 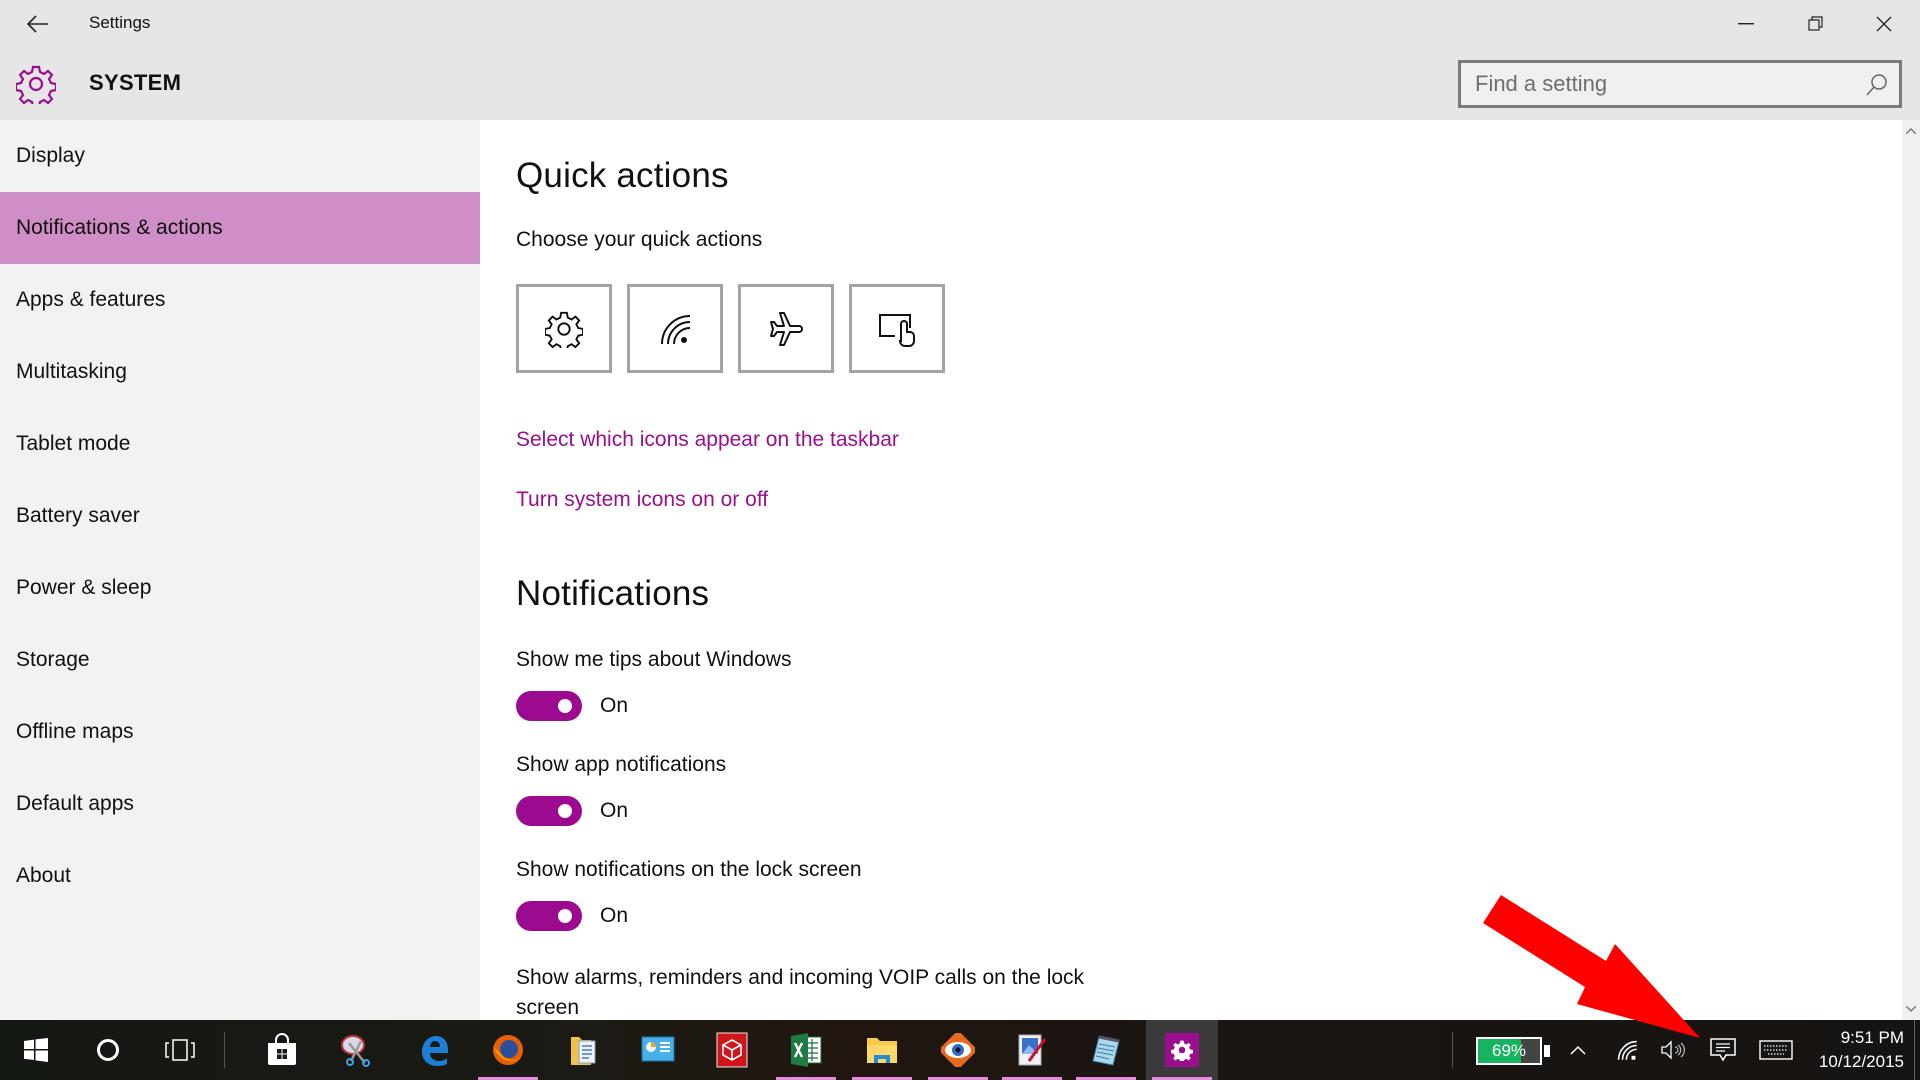 I want to click on clock-time: 9:51 PM, so click(x=1872, y=1037).